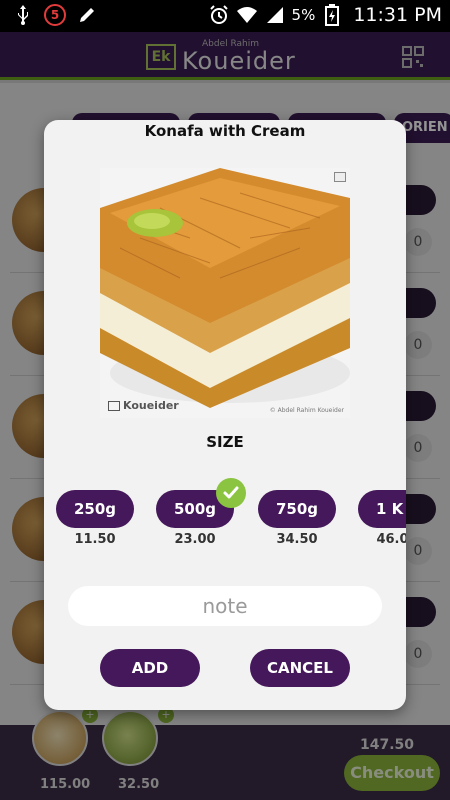  I want to click on usb-icon, so click(23, 15).